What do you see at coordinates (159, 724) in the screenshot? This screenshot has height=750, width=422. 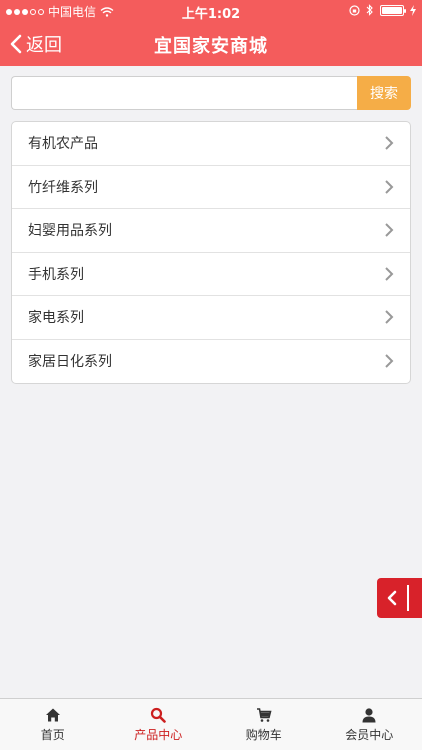 I see `tab-products: 产品中心` at bounding box center [159, 724].